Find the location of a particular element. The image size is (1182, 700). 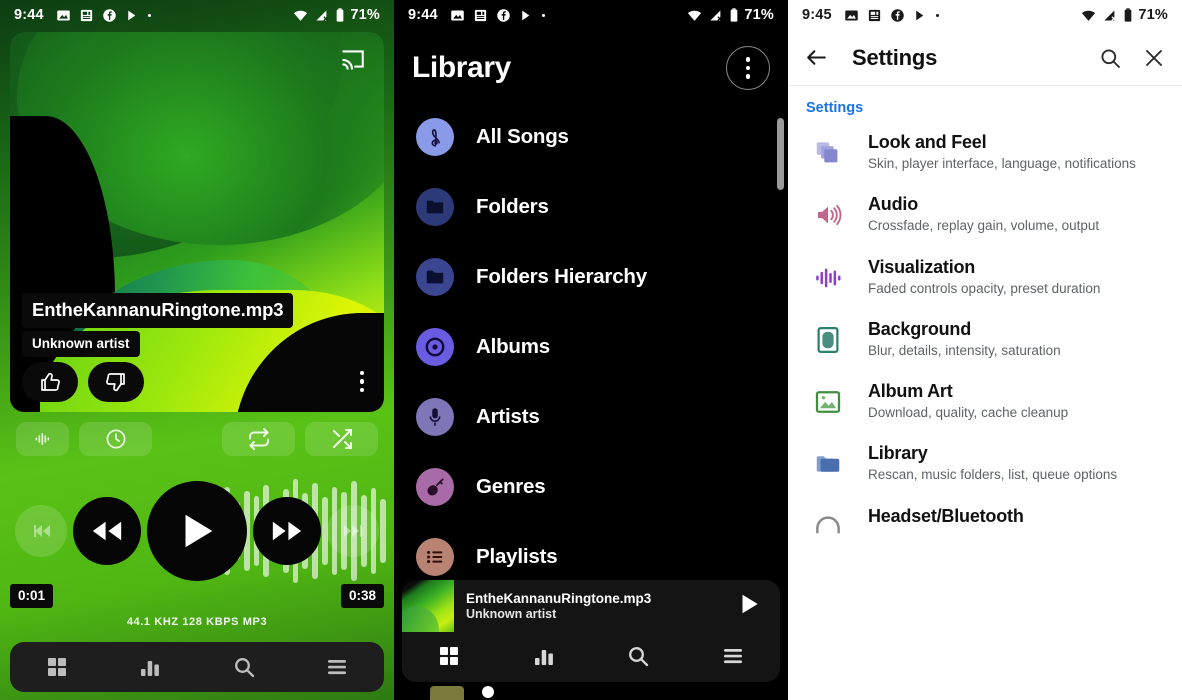

waveform-icon is located at coordinates (828, 277).